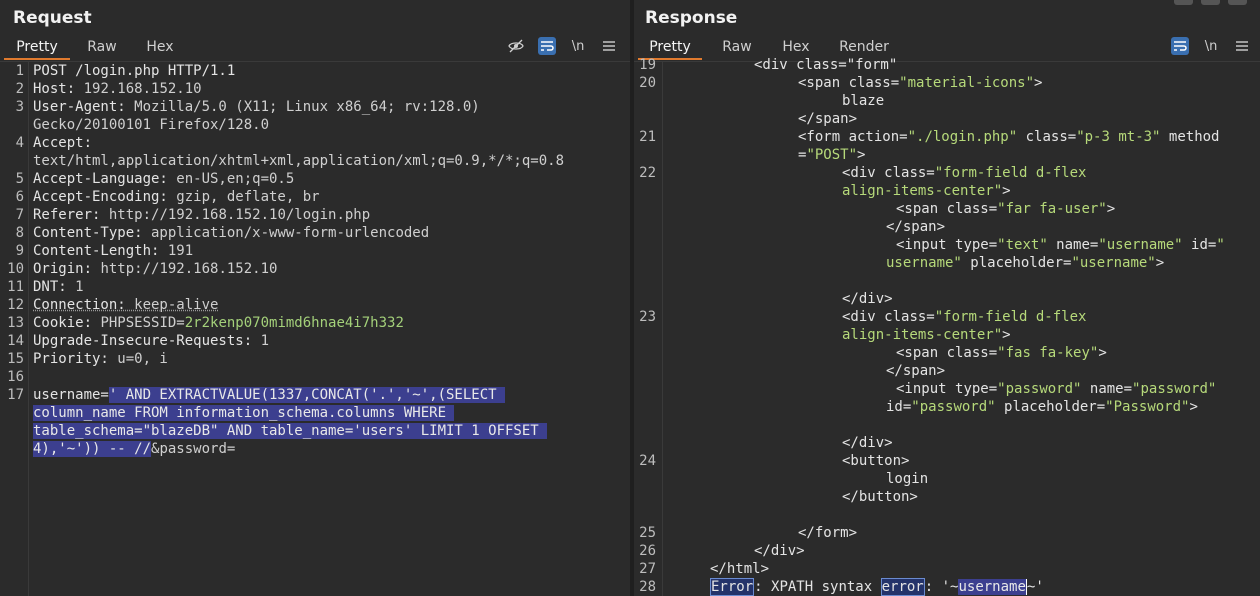  I want to click on code-line: blaze, so click(863, 101).